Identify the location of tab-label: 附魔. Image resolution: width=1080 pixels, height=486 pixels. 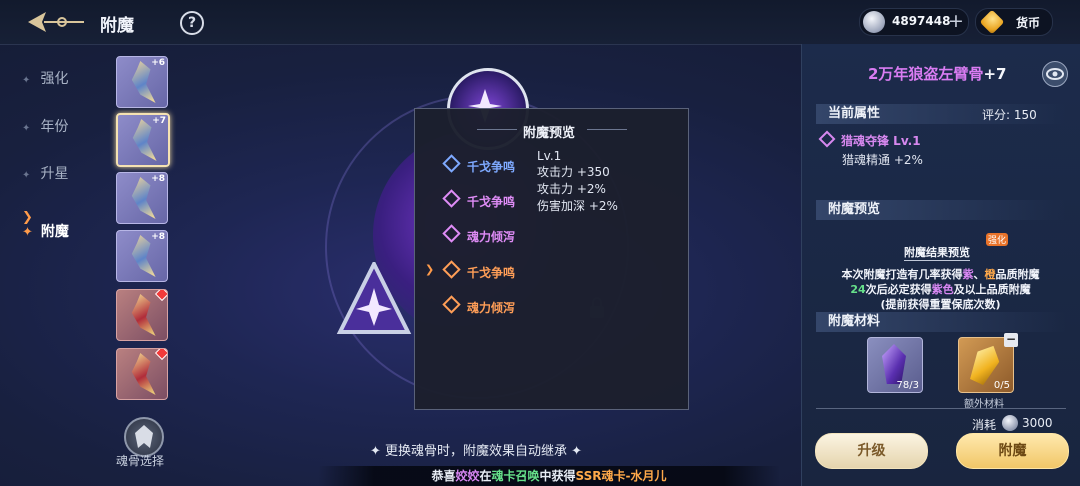
(54, 232).